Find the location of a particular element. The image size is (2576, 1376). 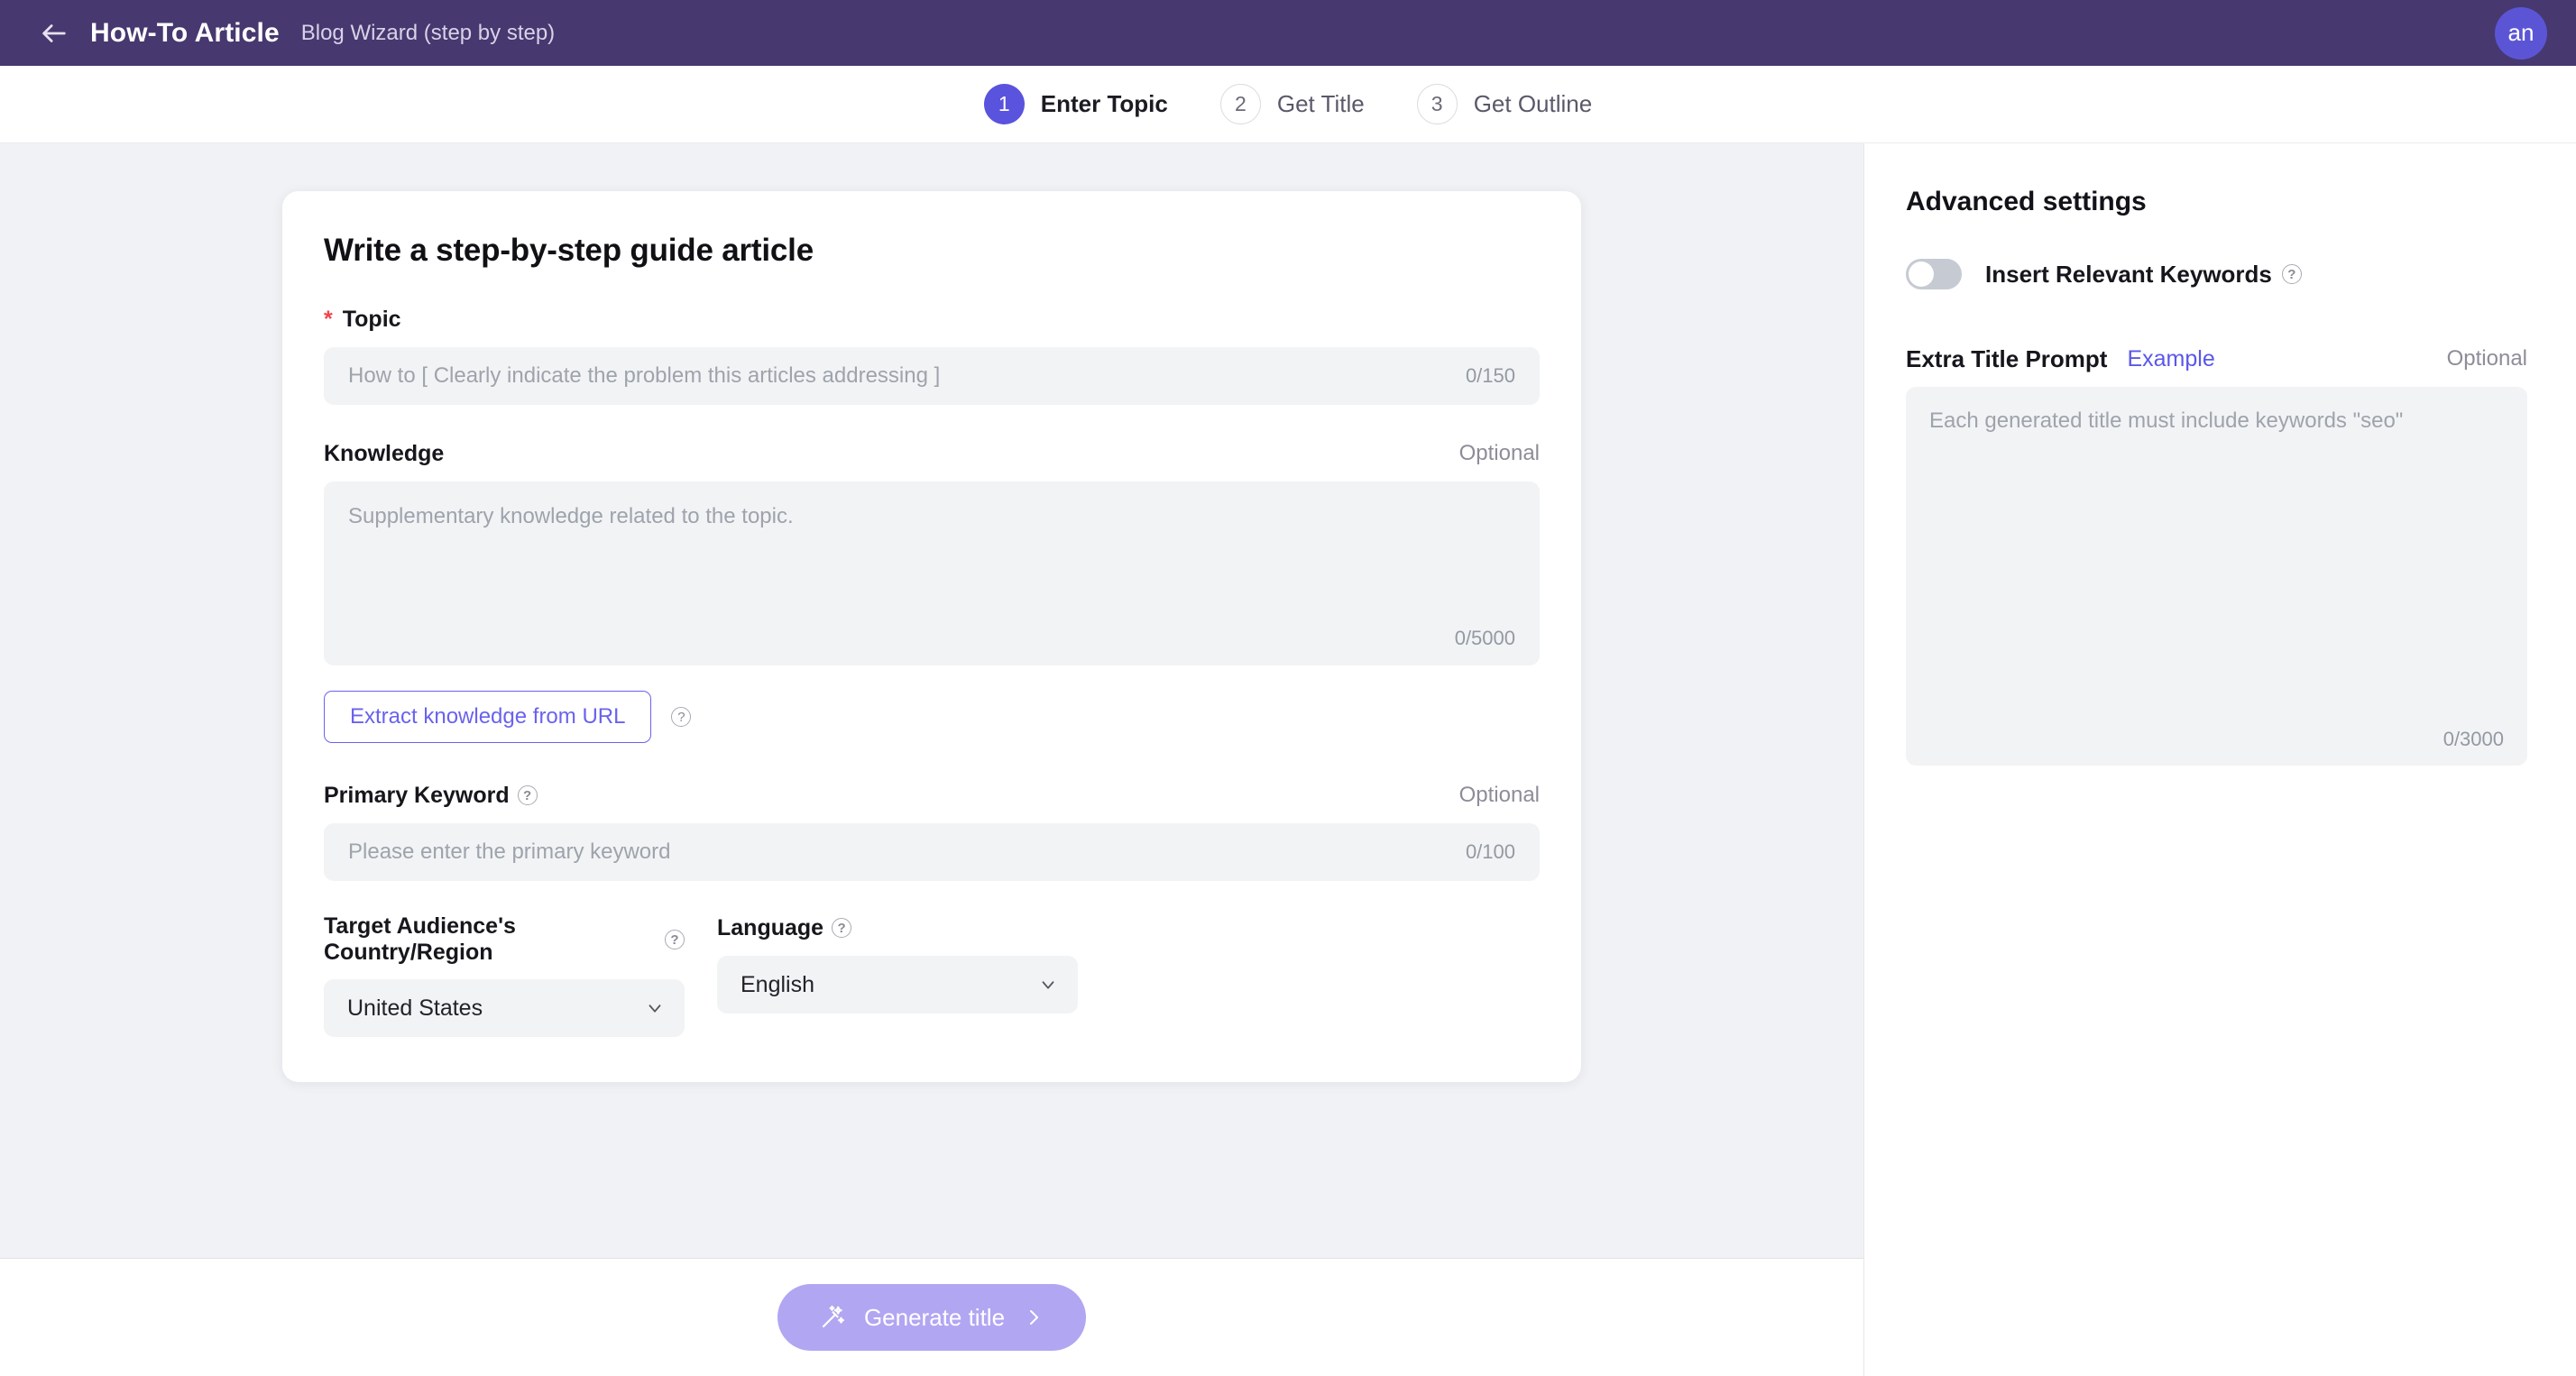

language-field-header: Language ? is located at coordinates (897, 927).